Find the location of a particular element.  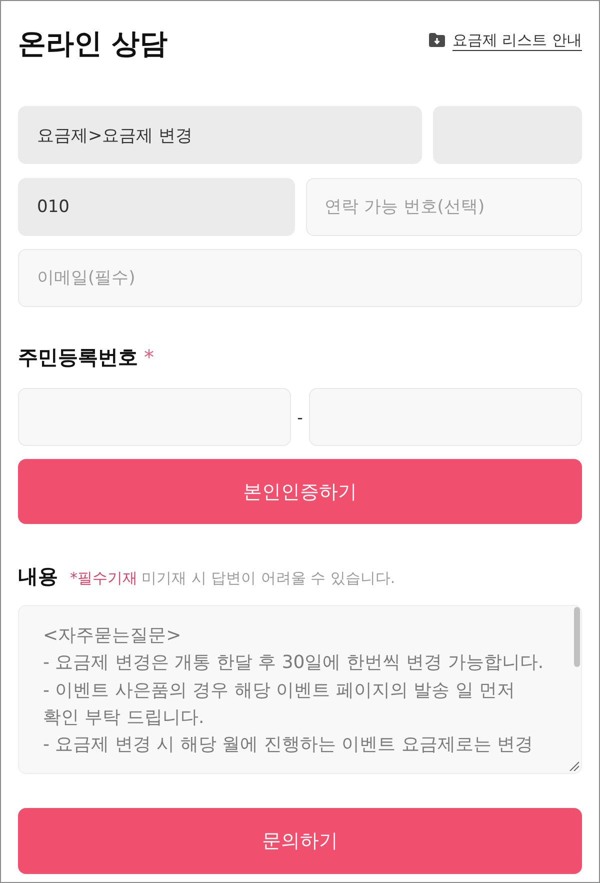

input-field: 이메일(필수) is located at coordinates (300, 278).